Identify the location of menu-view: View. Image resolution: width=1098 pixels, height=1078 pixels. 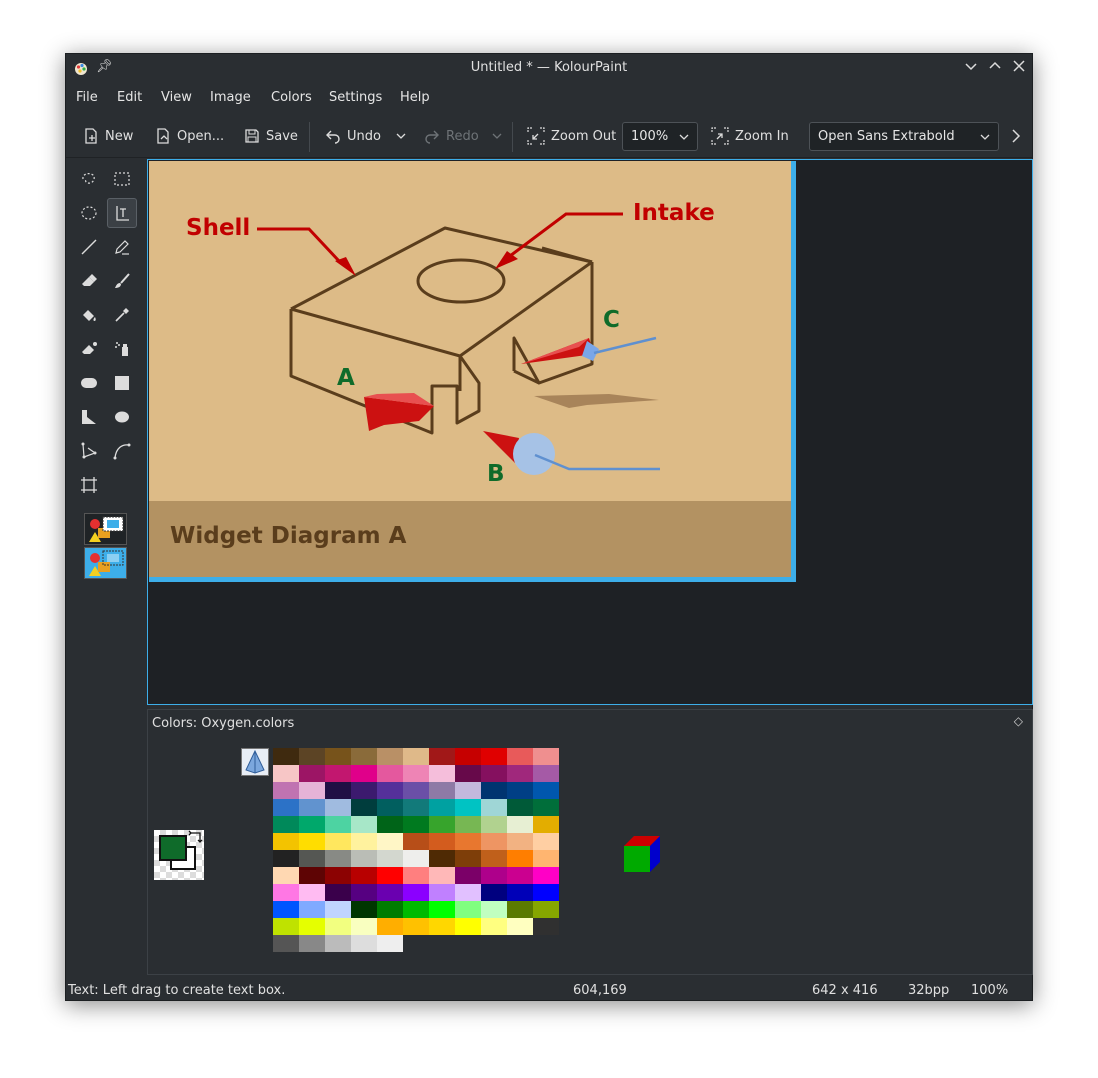
(176, 97).